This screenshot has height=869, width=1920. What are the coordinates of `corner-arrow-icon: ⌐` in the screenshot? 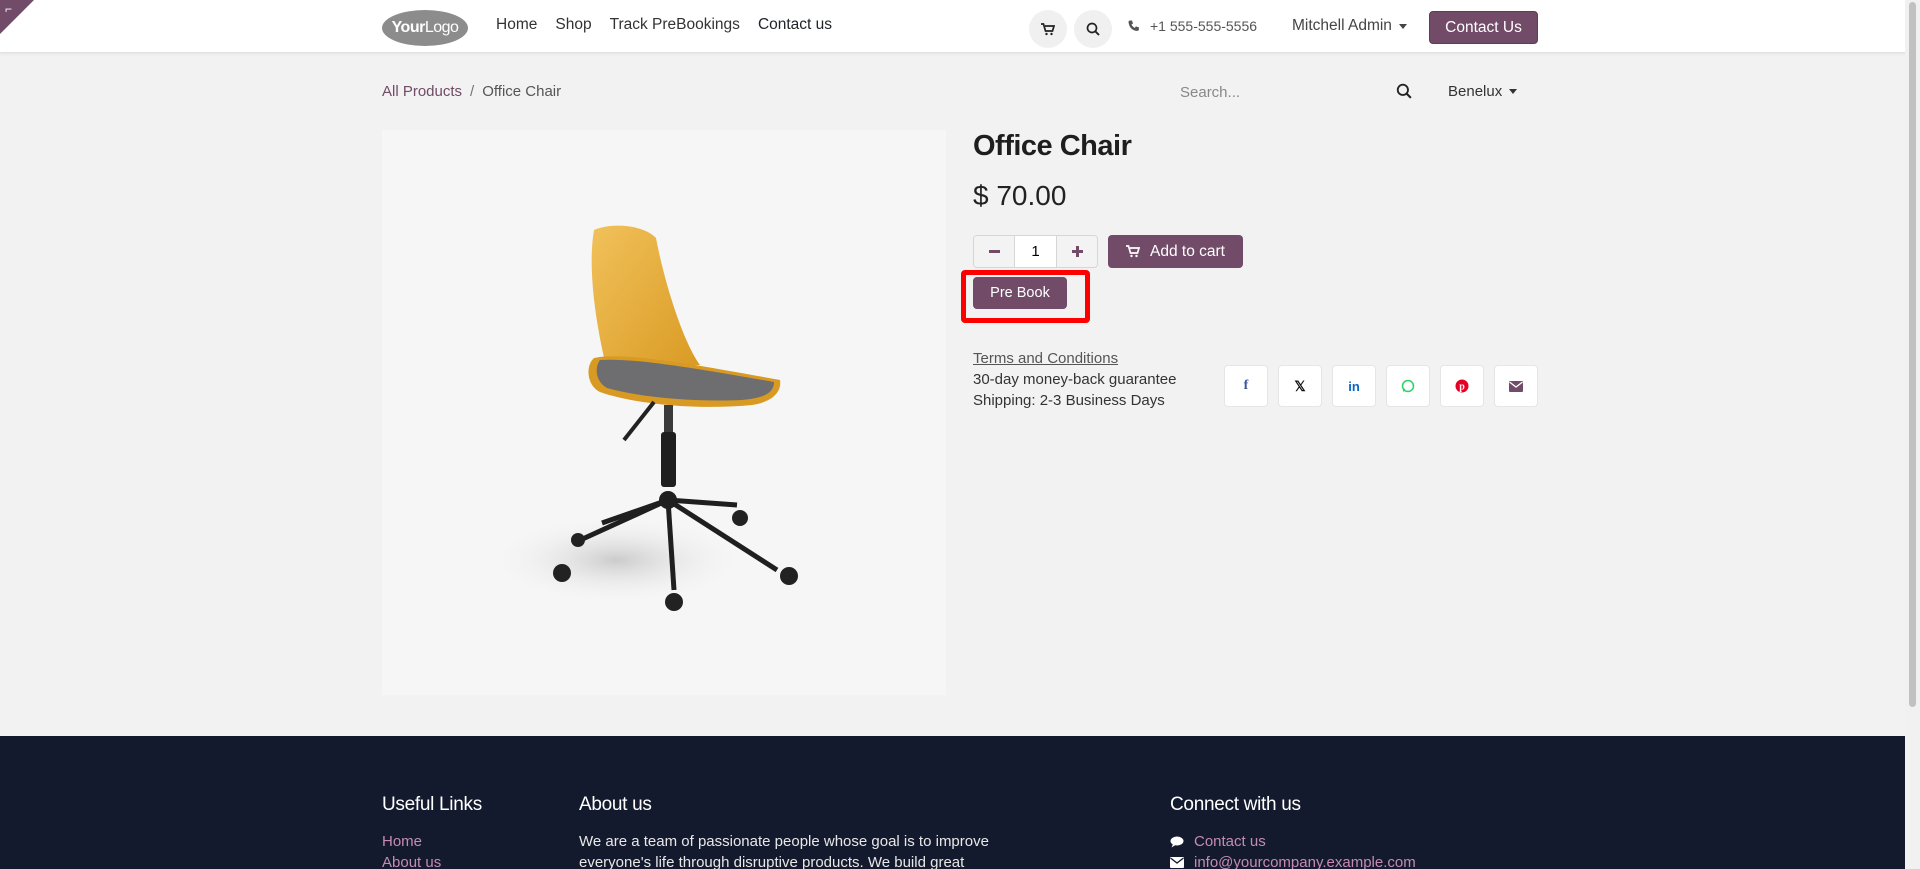 It's located at (9, 9).